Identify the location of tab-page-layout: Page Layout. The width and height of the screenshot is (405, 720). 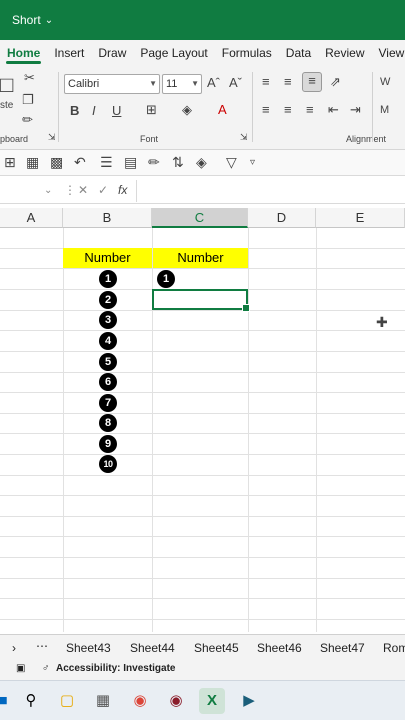
(173, 53).